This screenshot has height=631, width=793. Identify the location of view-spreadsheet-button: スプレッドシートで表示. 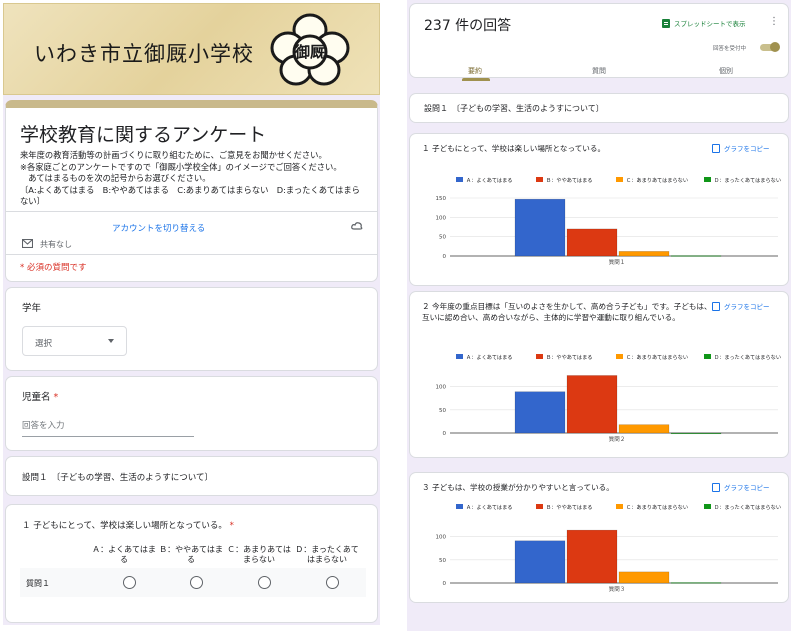
(704, 23).